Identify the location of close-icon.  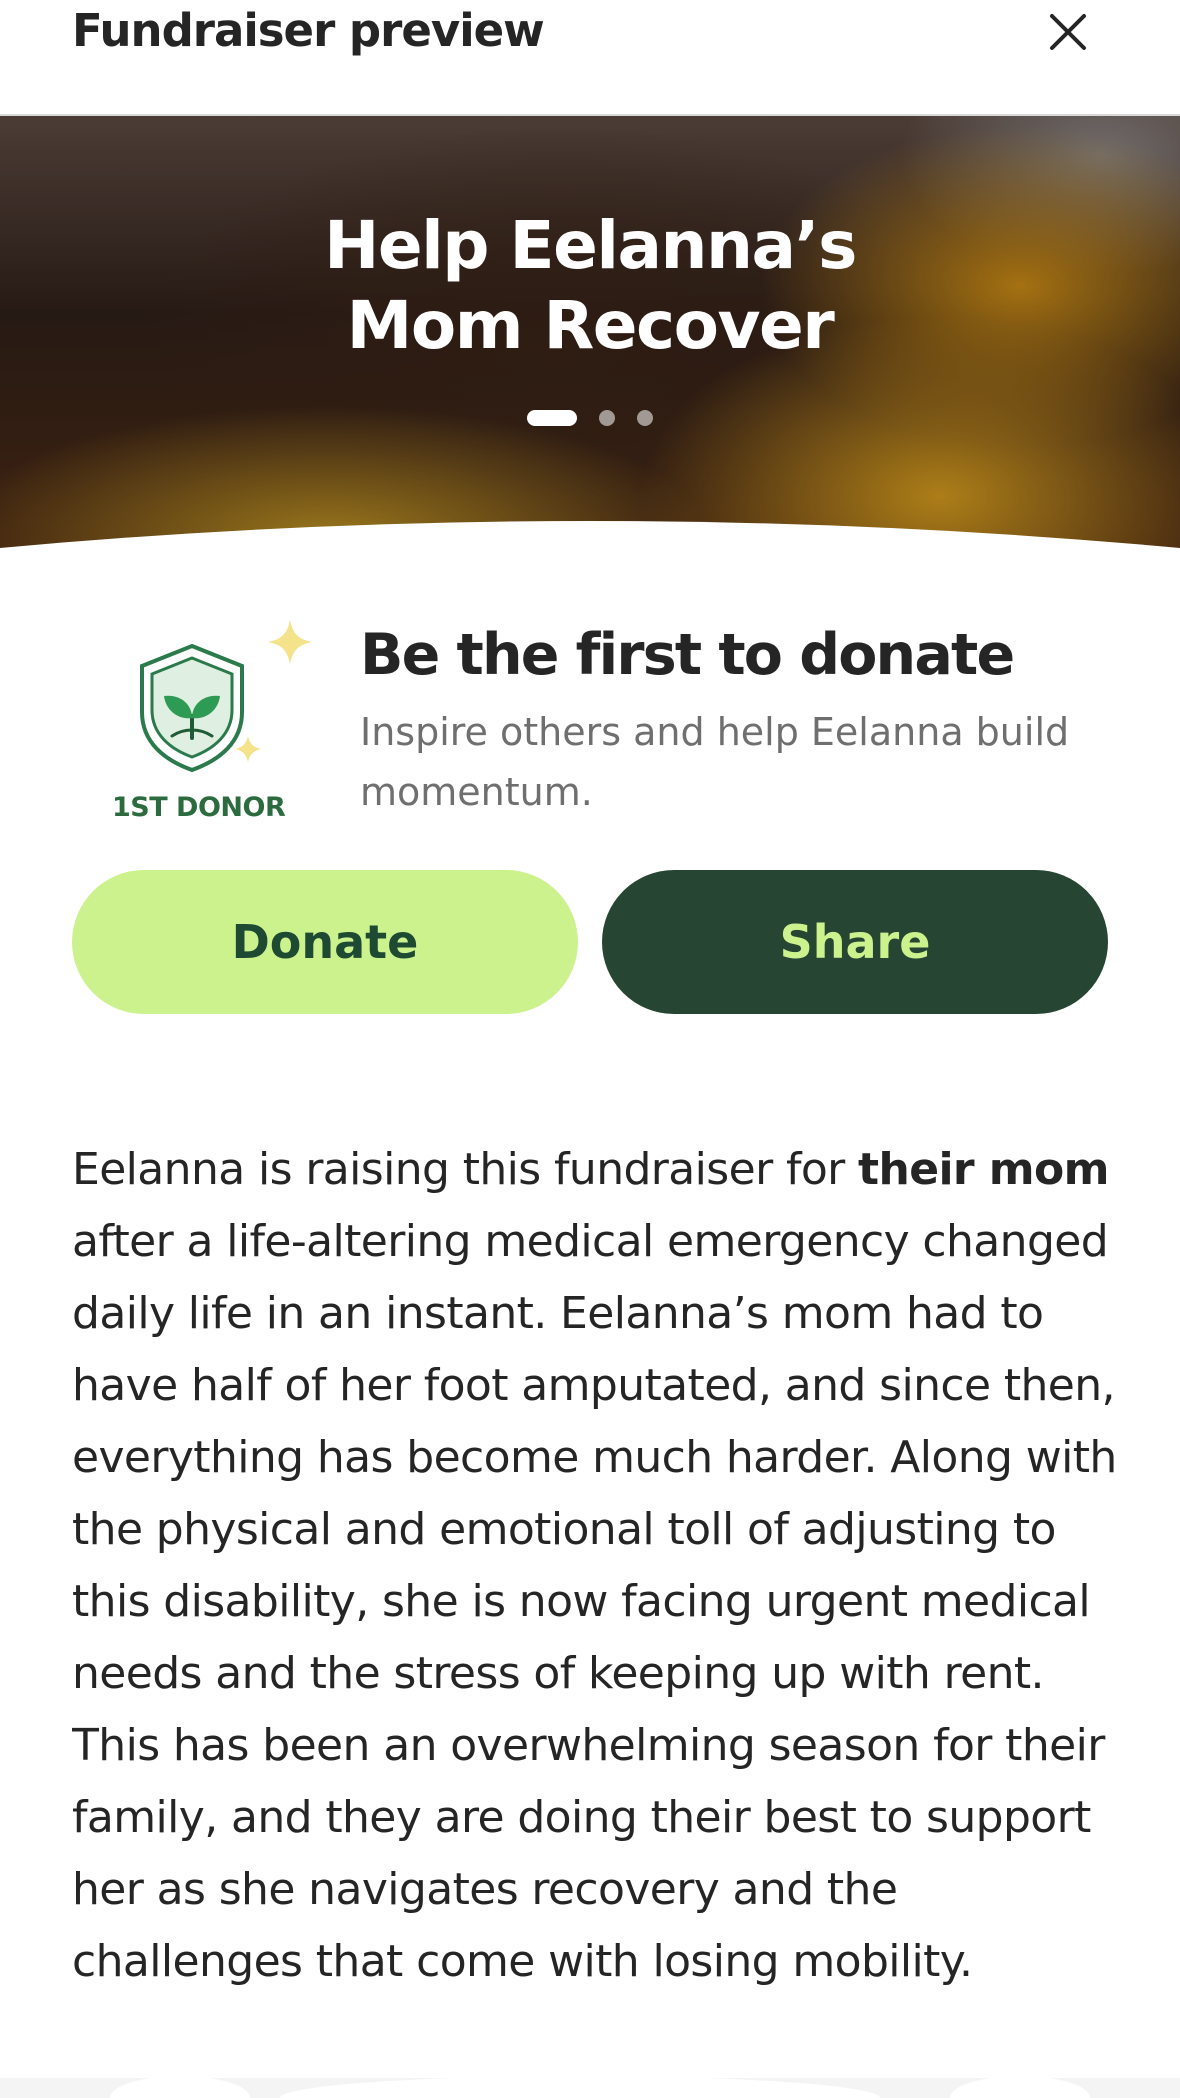
(1068, 32).